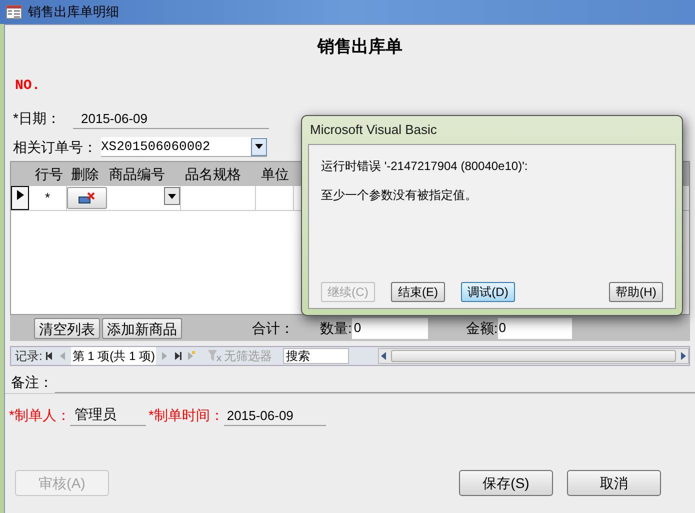 The width and height of the screenshot is (695, 513). Describe the element at coordinates (55, 147) in the screenshot. I see `order-number-label: 相关订单号：` at that location.